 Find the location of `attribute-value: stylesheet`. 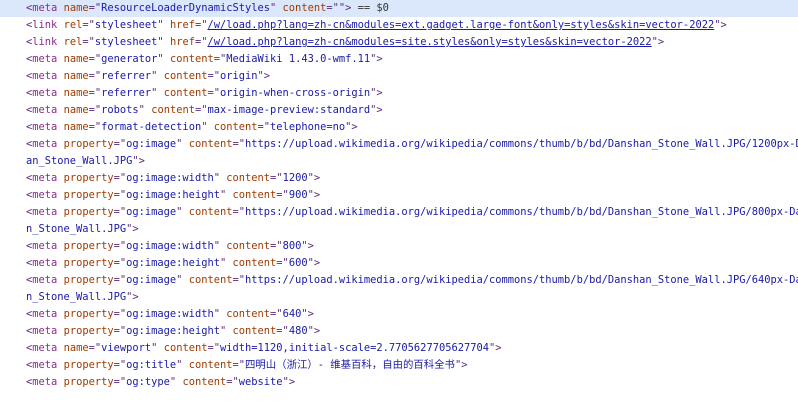

attribute-value: stylesheet is located at coordinates (126, 25).